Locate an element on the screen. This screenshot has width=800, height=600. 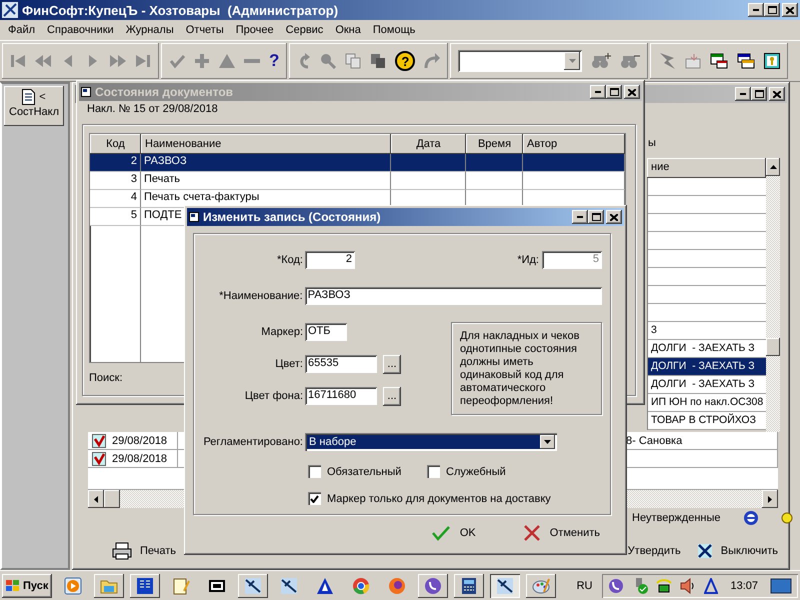
menu-item: Файл is located at coordinates (22, 30).